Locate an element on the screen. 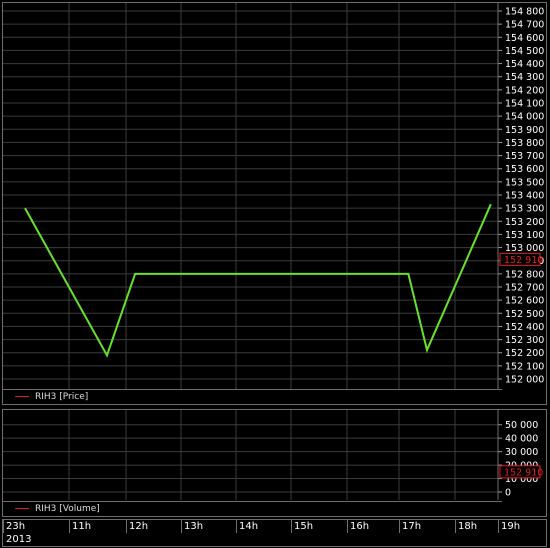 The width and height of the screenshot is (550, 548). price-tick-label: 154 000 is located at coordinates (524, 117).